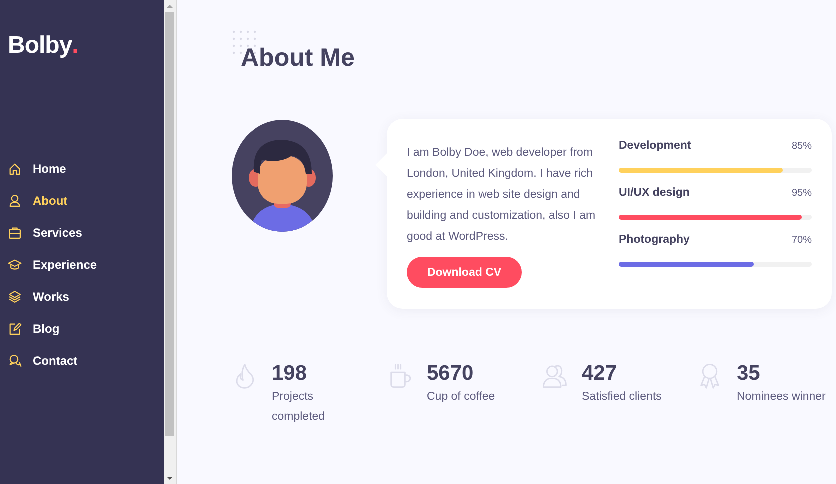 The width and height of the screenshot is (836, 484). Describe the element at coordinates (15, 361) in the screenshot. I see `chat-icon` at that location.